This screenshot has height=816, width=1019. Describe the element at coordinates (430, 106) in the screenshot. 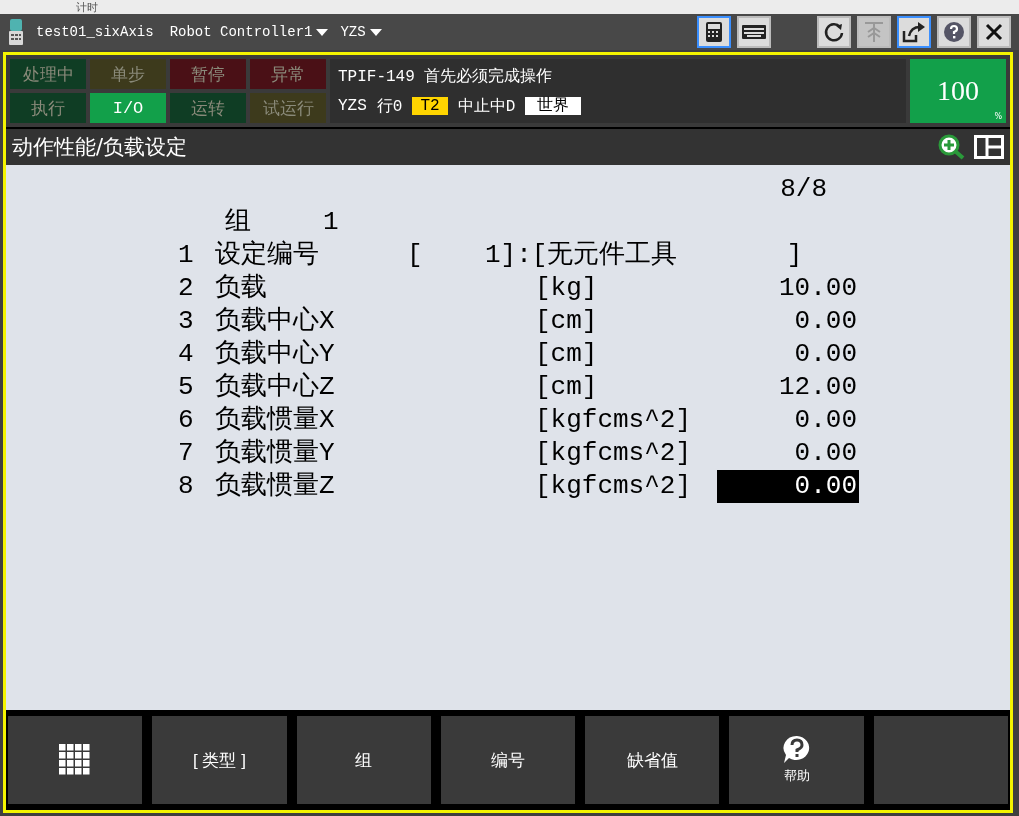

I see `mode-indicator: T2` at that location.